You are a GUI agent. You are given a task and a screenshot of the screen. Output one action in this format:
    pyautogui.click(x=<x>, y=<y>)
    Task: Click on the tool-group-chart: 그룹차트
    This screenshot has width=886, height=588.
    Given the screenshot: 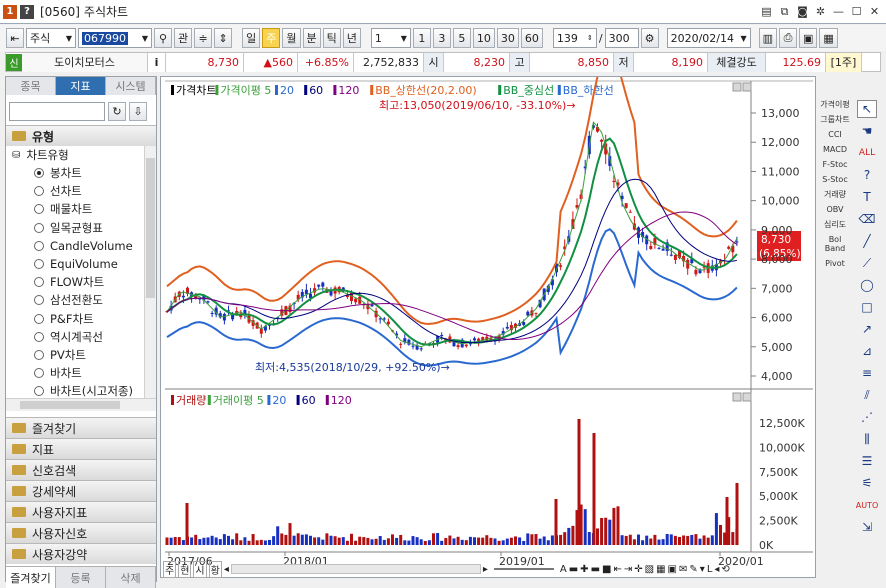 What is the action you would take?
    pyautogui.click(x=835, y=119)
    